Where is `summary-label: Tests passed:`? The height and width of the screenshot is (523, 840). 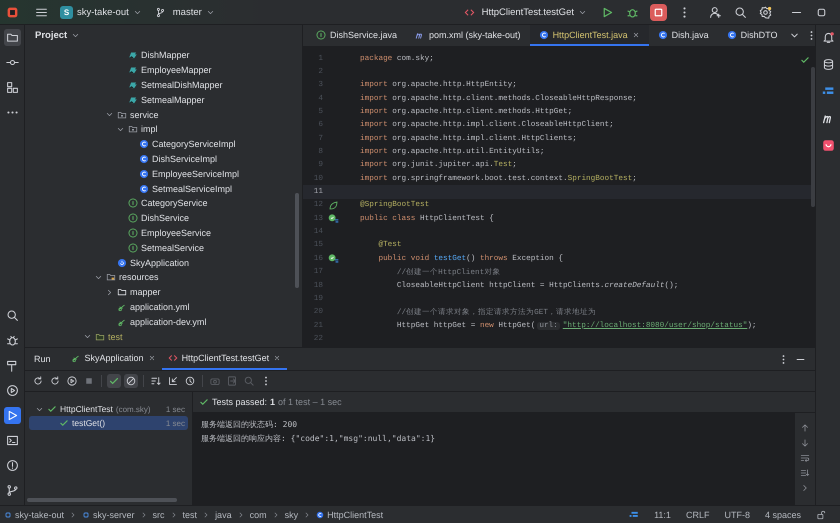
summary-label: Tests passed: is located at coordinates (240, 402).